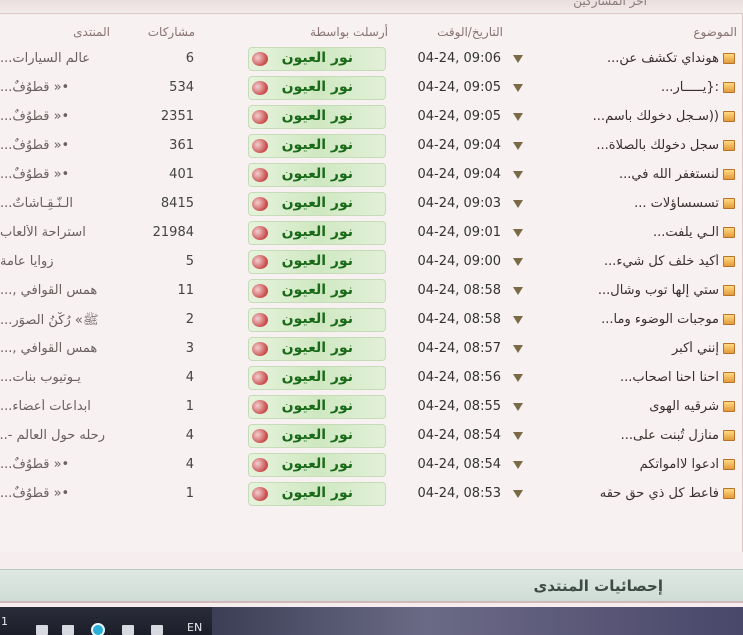 This screenshot has width=743, height=635. I want to click on forum-link: زوايا عامة, so click(52, 261).